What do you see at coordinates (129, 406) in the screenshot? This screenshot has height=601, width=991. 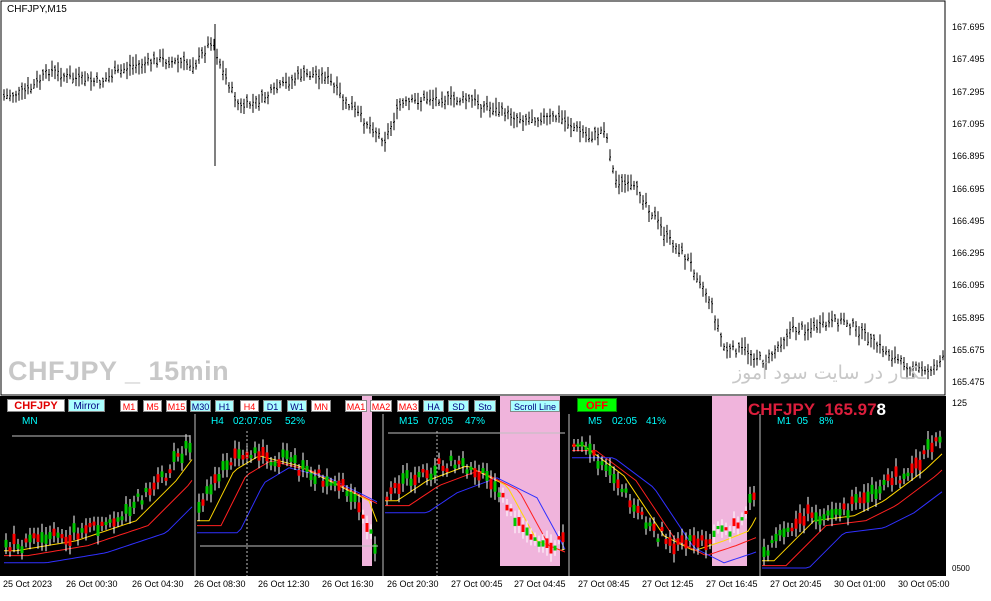 I see `tf-button-m1: M1` at bounding box center [129, 406].